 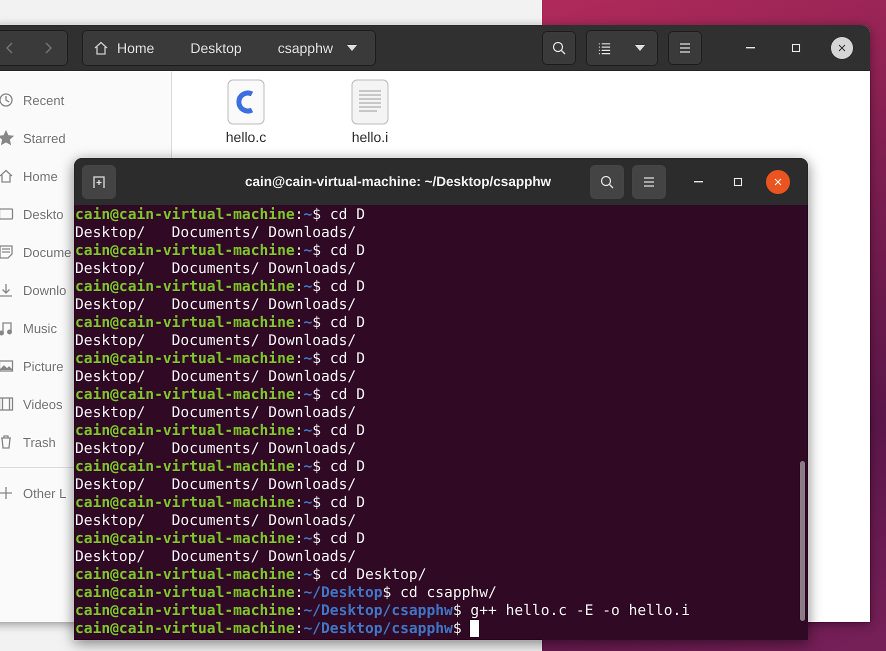 I want to click on terminal-command: cd csapphw/, so click(x=448, y=592).